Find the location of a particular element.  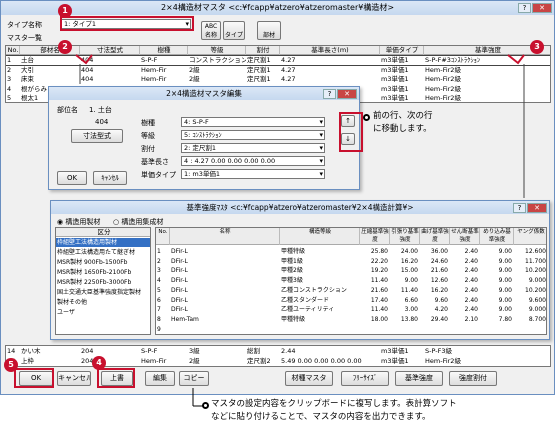

note-arrows-bullet is located at coordinates (366, 117).